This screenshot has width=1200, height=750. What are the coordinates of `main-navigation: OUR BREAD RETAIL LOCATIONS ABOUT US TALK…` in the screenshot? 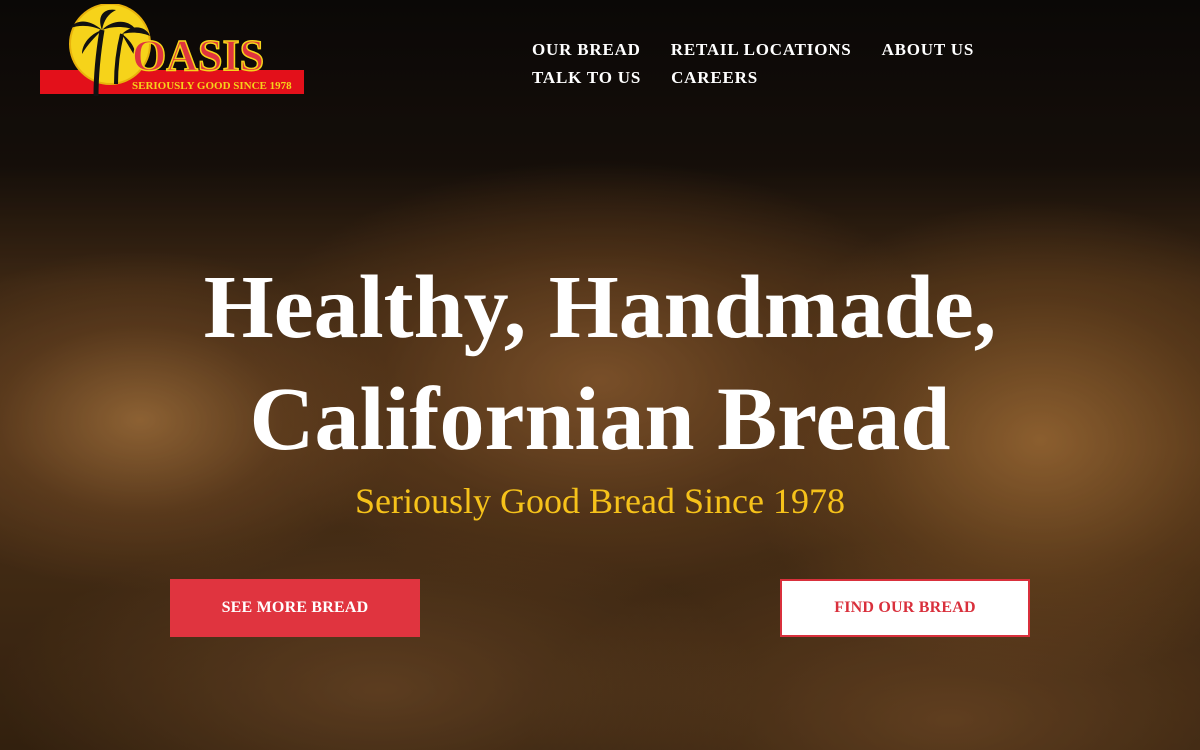 It's located at (832, 64).